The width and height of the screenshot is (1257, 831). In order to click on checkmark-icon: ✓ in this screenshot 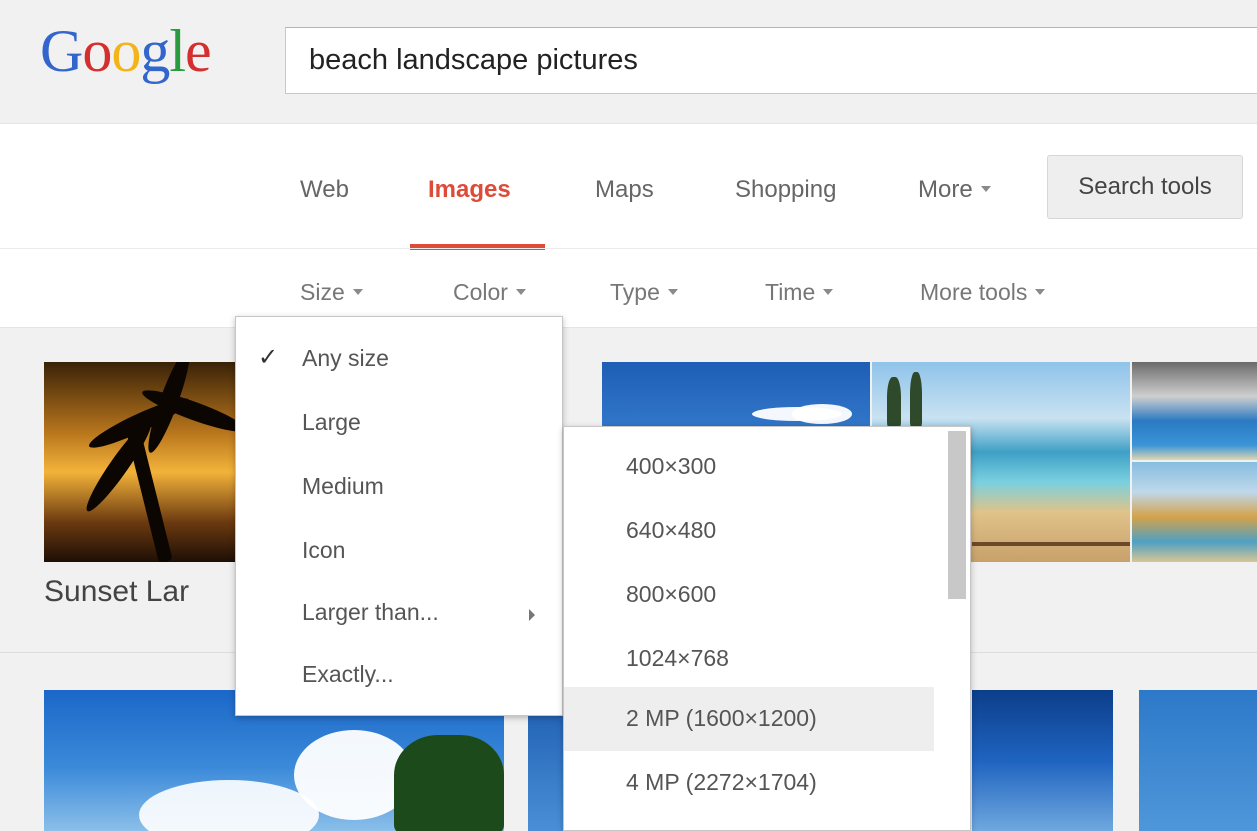, I will do `click(268, 357)`.